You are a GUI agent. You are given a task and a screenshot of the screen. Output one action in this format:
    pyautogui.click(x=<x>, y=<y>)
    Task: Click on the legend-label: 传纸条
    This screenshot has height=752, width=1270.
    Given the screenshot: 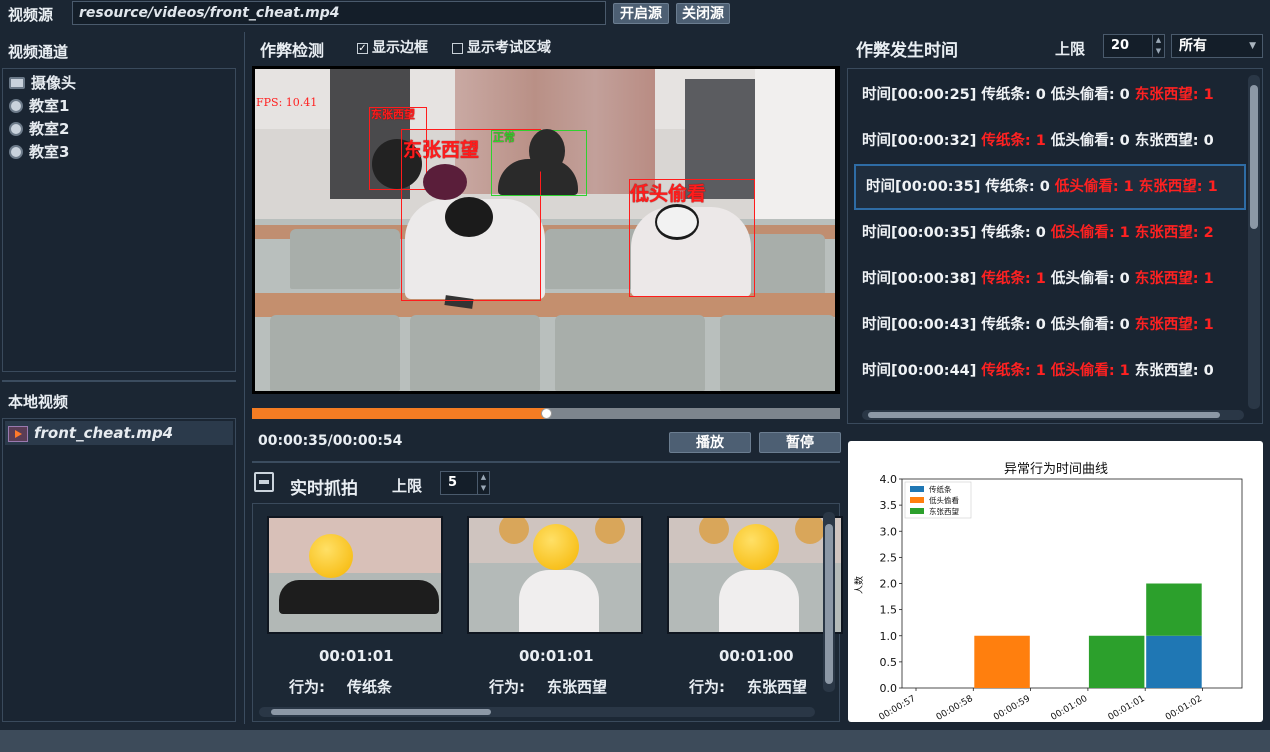 What is the action you would take?
    pyautogui.click(x=940, y=489)
    